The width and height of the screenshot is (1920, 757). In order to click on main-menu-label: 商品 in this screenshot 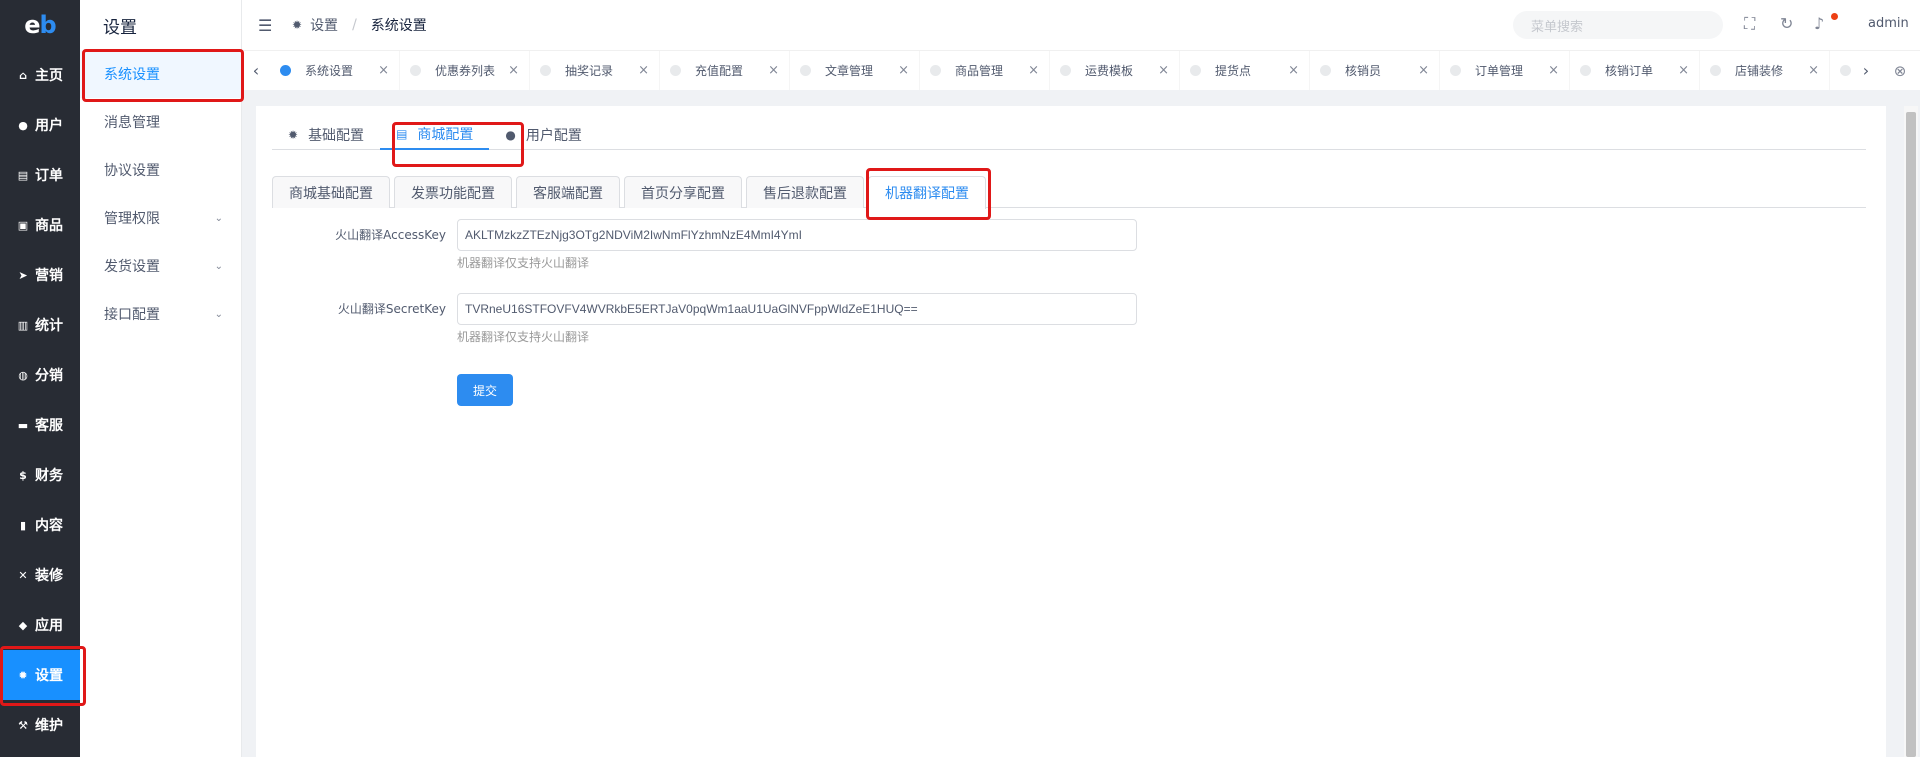, I will do `click(49, 226)`.